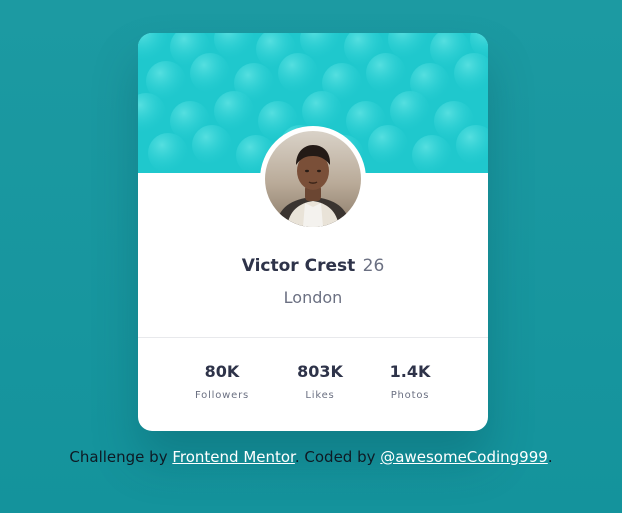 The height and width of the screenshot is (513, 622). Describe the element at coordinates (313, 337) in the screenshot. I see `card-divider` at that location.